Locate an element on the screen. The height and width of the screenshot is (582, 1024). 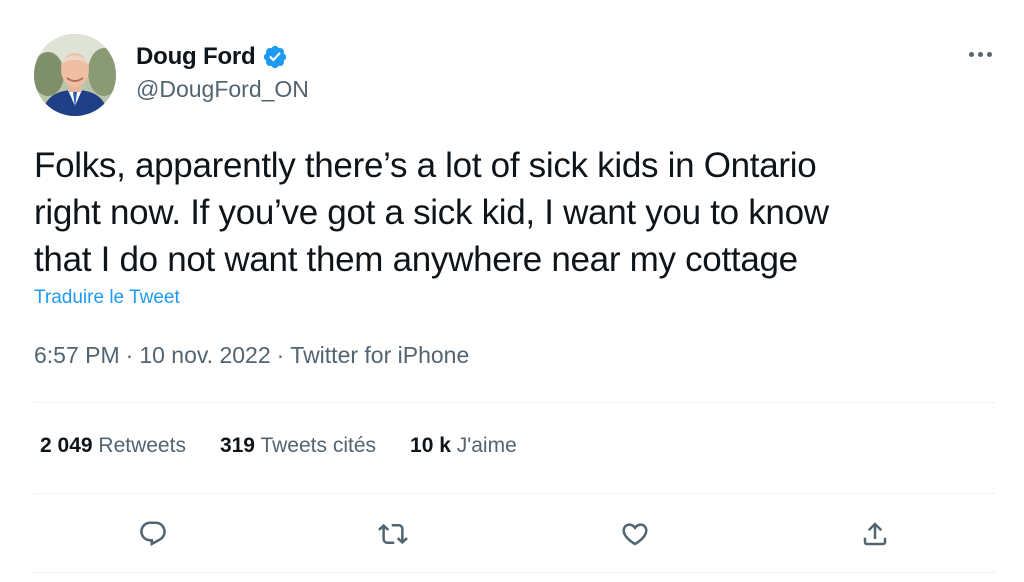
author-name-row: Doug Ford is located at coordinates (212, 57).